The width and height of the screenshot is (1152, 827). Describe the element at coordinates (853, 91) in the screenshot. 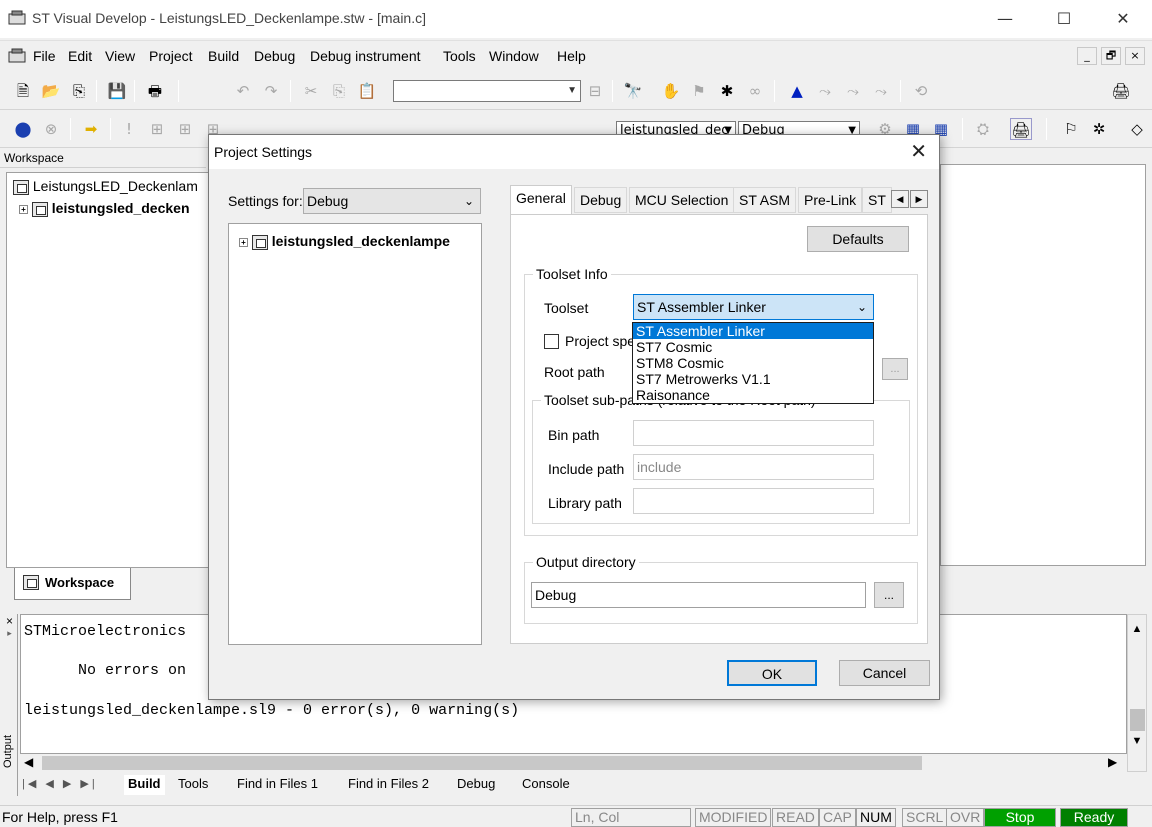

I see `prev-mark-icon: ⤳` at that location.